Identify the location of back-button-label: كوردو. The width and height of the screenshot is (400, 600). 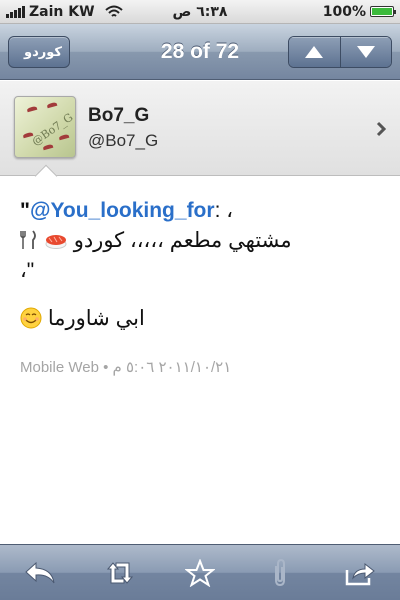
(43, 52).